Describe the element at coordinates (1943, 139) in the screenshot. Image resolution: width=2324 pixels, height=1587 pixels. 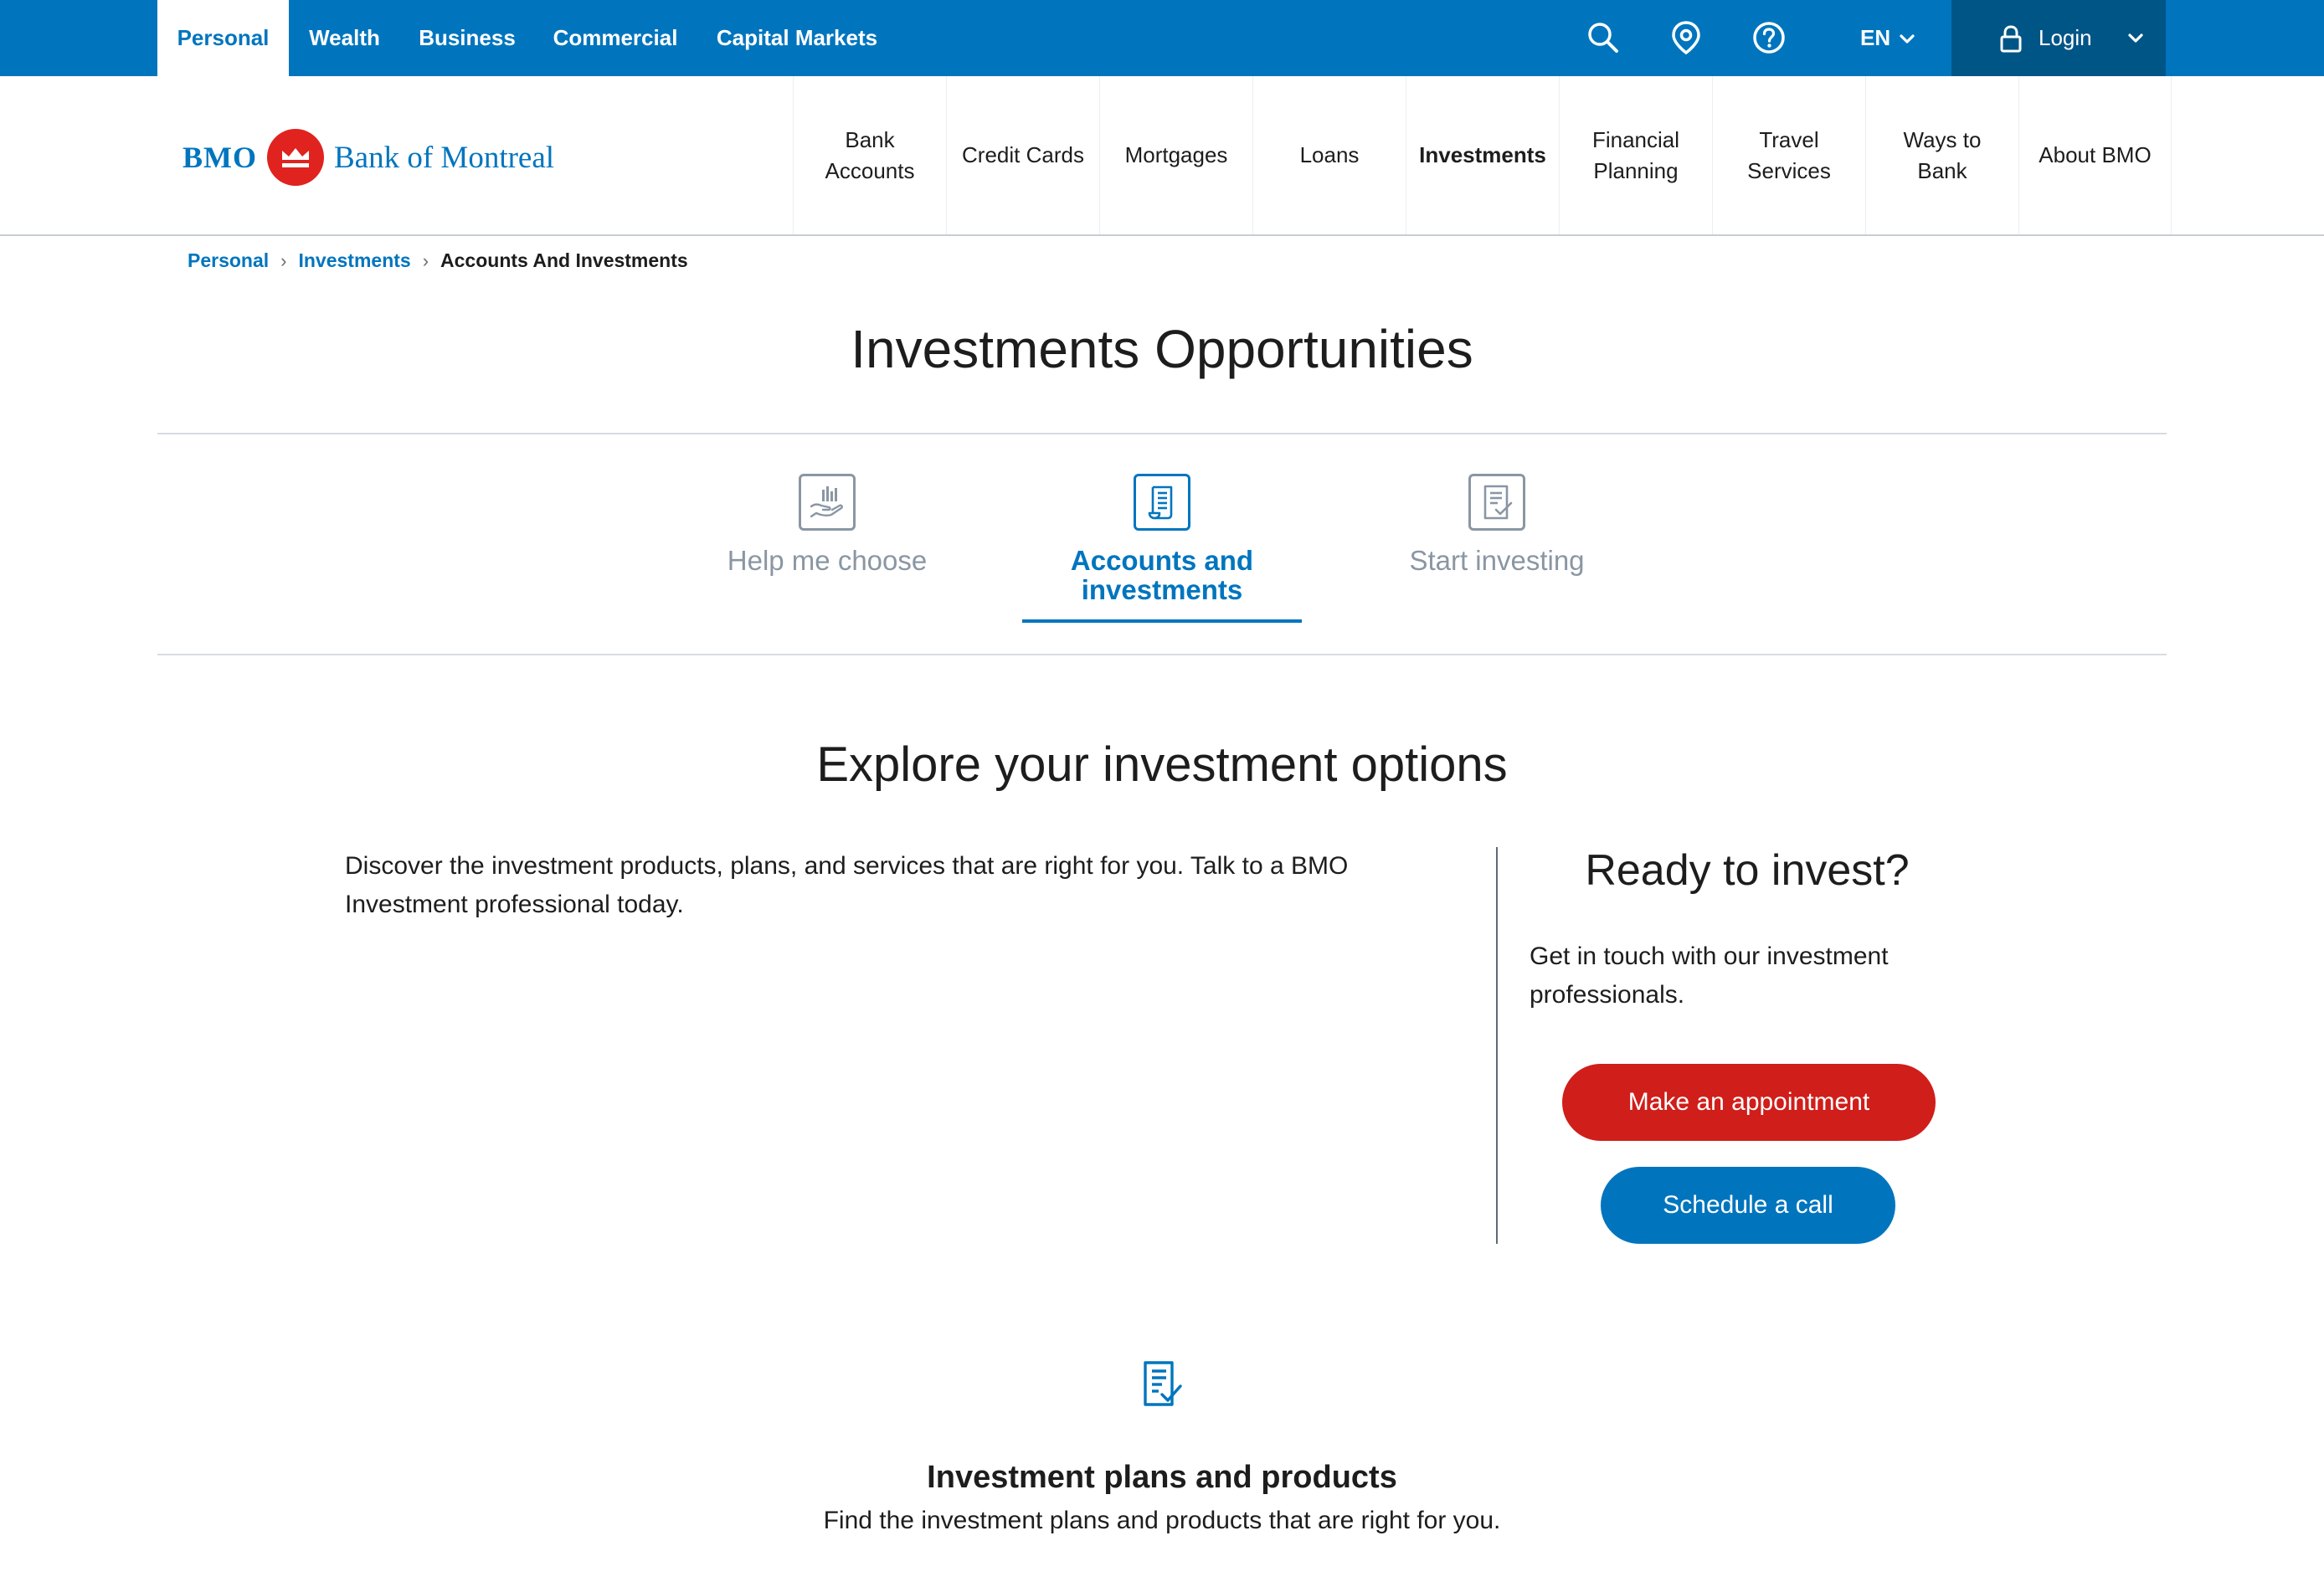
I see `nav-item-label-line: Ways to` at that location.